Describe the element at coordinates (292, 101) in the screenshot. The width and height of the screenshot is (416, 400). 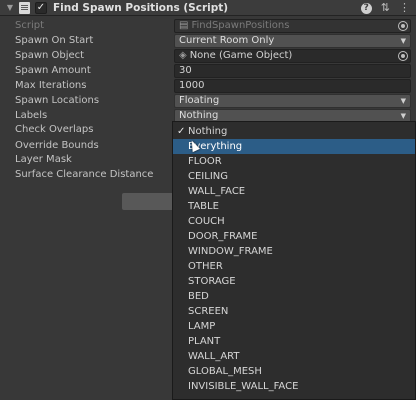
I see `spawn-locations-dropdown: Floating ▼` at that location.